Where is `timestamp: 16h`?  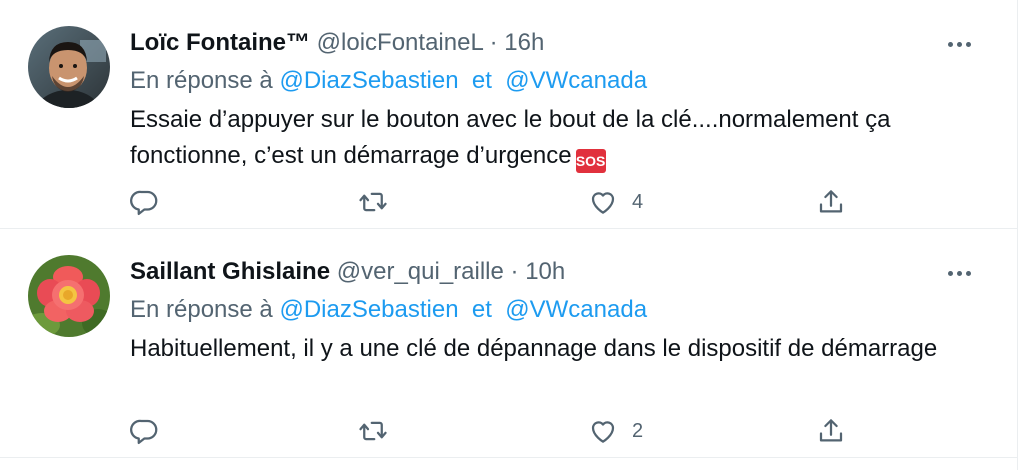
timestamp: 16h is located at coordinates (524, 42).